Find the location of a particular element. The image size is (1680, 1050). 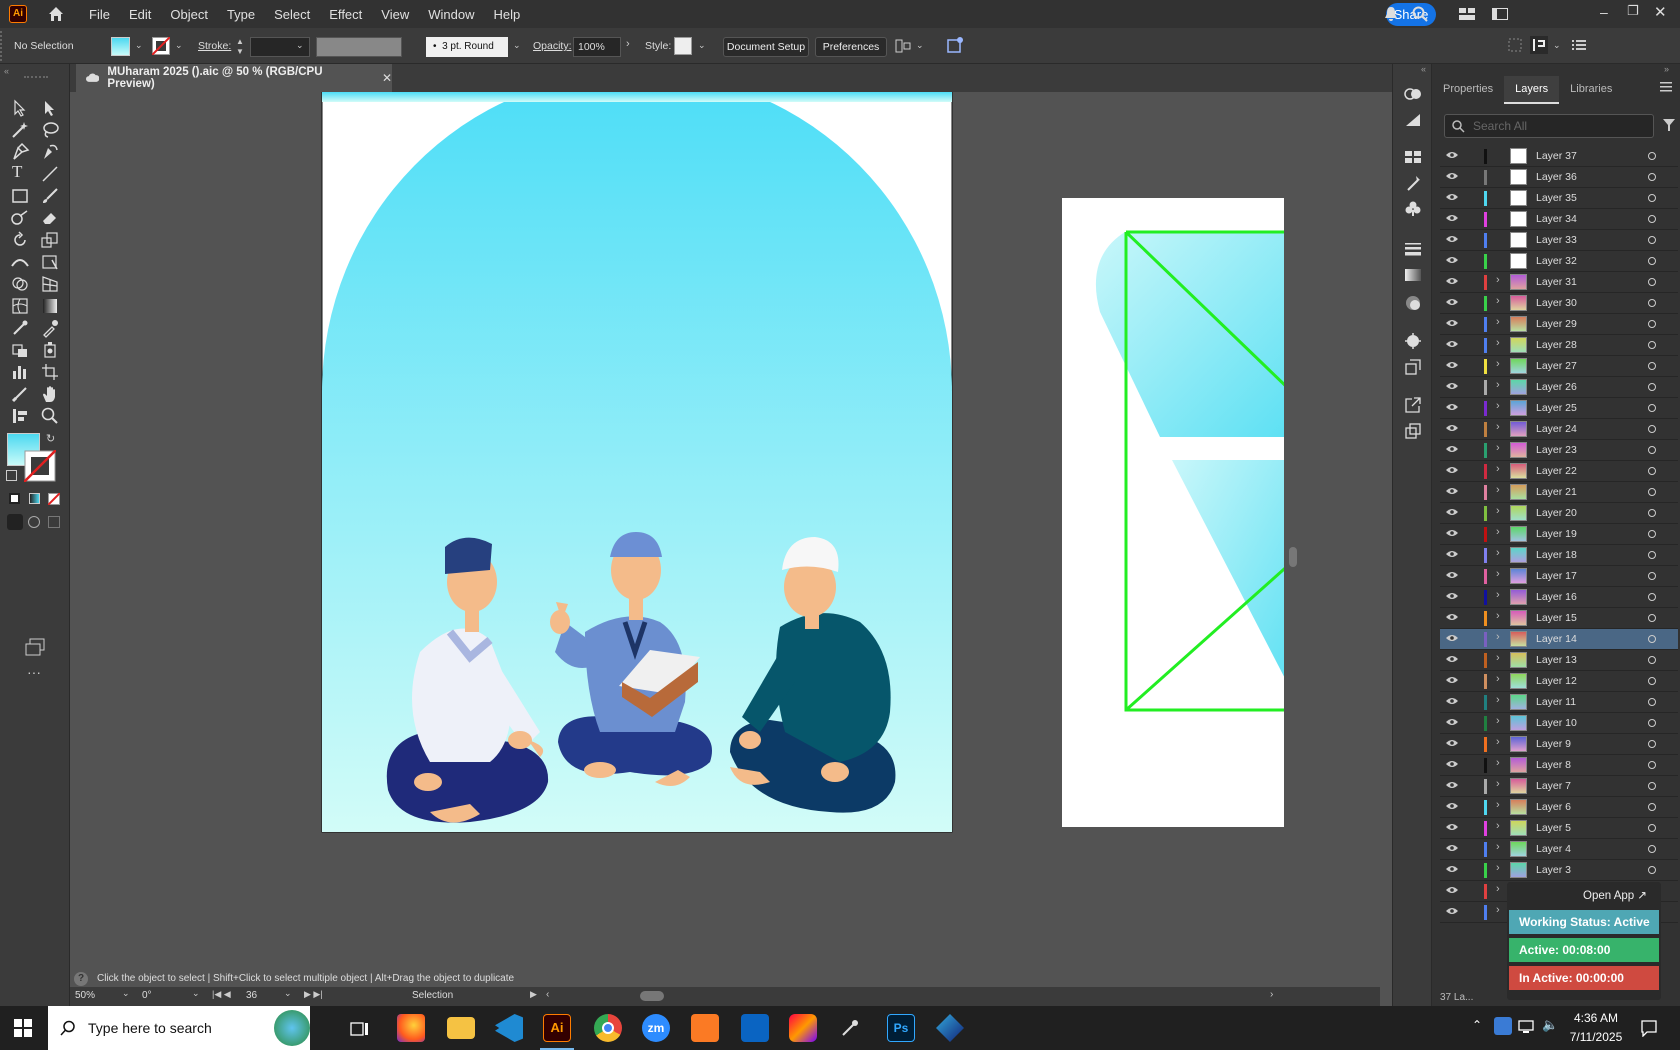

draw-behind-icon is located at coordinates (34, 522).